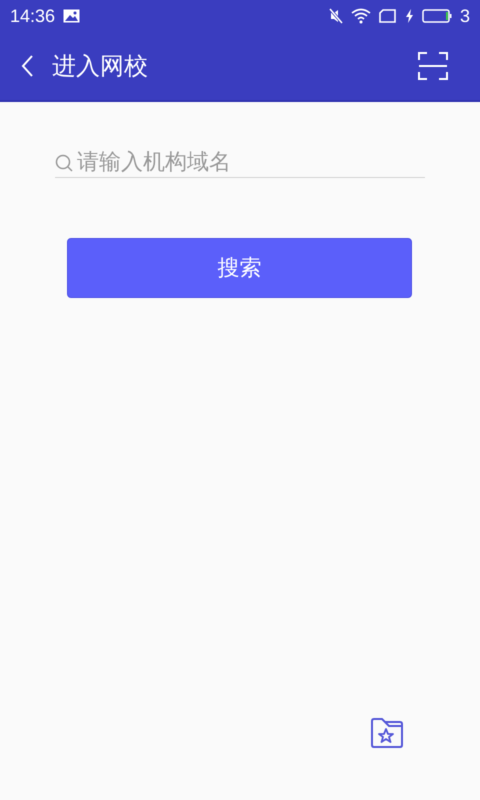 This screenshot has height=800, width=480. What do you see at coordinates (100, 66) in the screenshot?
I see `page-title: 进入网校` at bounding box center [100, 66].